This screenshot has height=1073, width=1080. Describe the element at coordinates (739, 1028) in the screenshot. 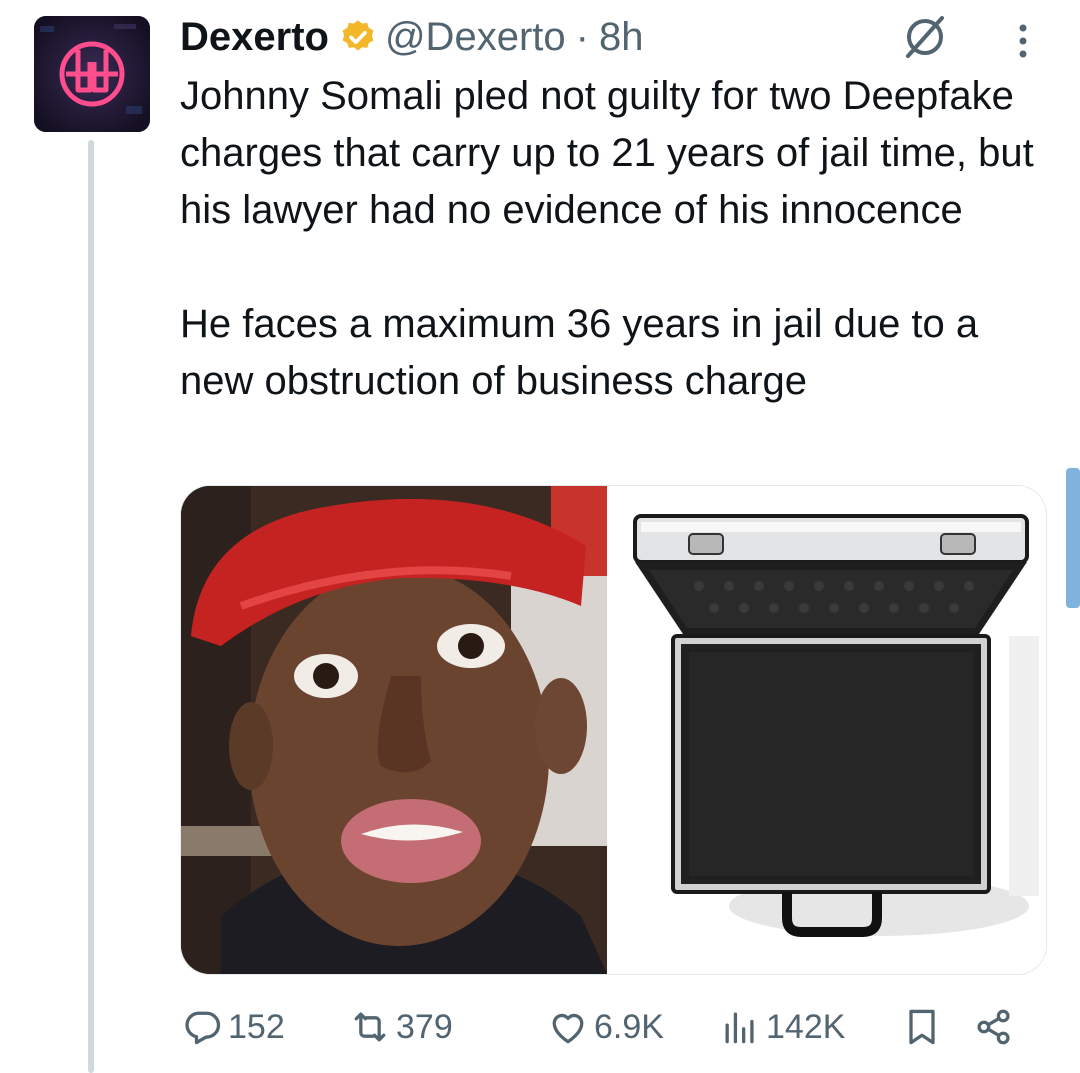

I see `views-icon` at that location.